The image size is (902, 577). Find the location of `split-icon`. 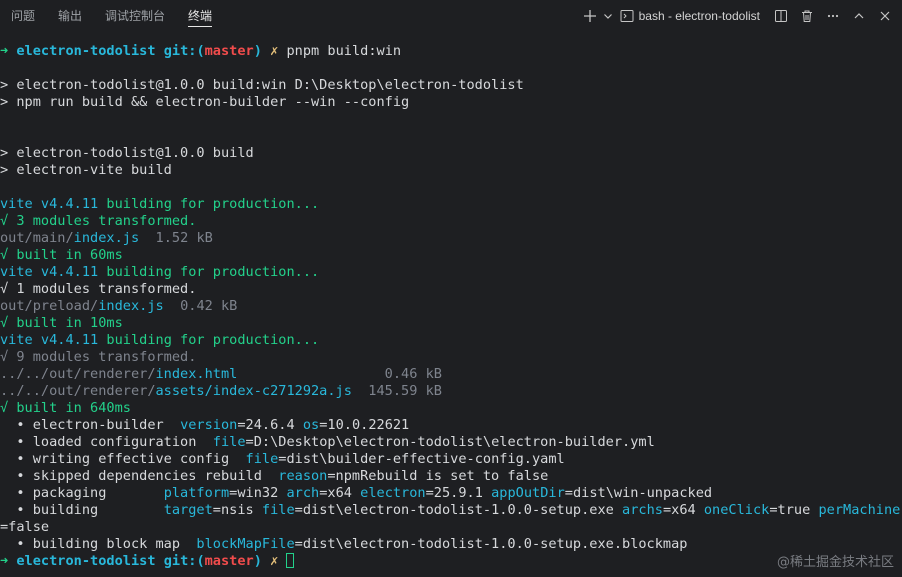

split-icon is located at coordinates (781, 16).